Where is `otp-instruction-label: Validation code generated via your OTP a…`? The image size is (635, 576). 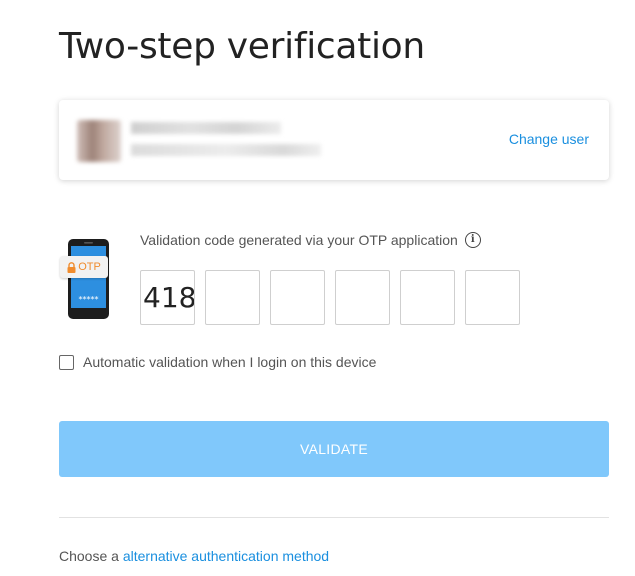 otp-instruction-label: Validation code generated via your OTP a… is located at coordinates (299, 240).